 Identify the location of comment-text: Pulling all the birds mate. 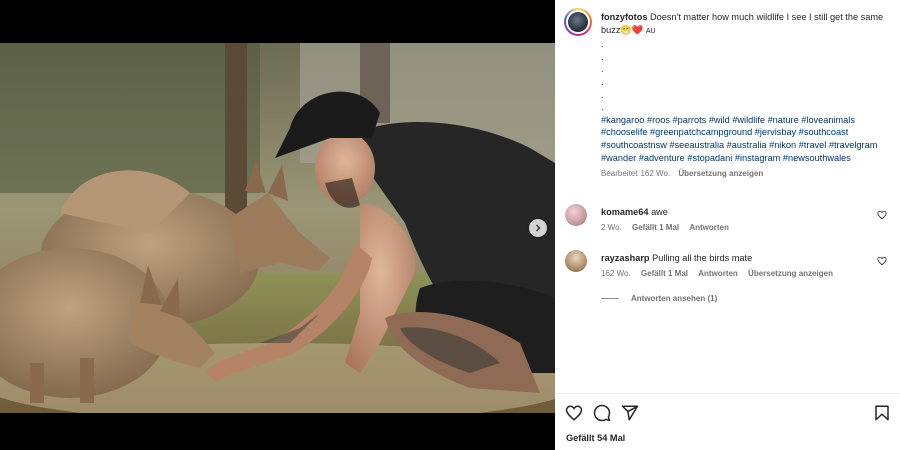
(702, 258).